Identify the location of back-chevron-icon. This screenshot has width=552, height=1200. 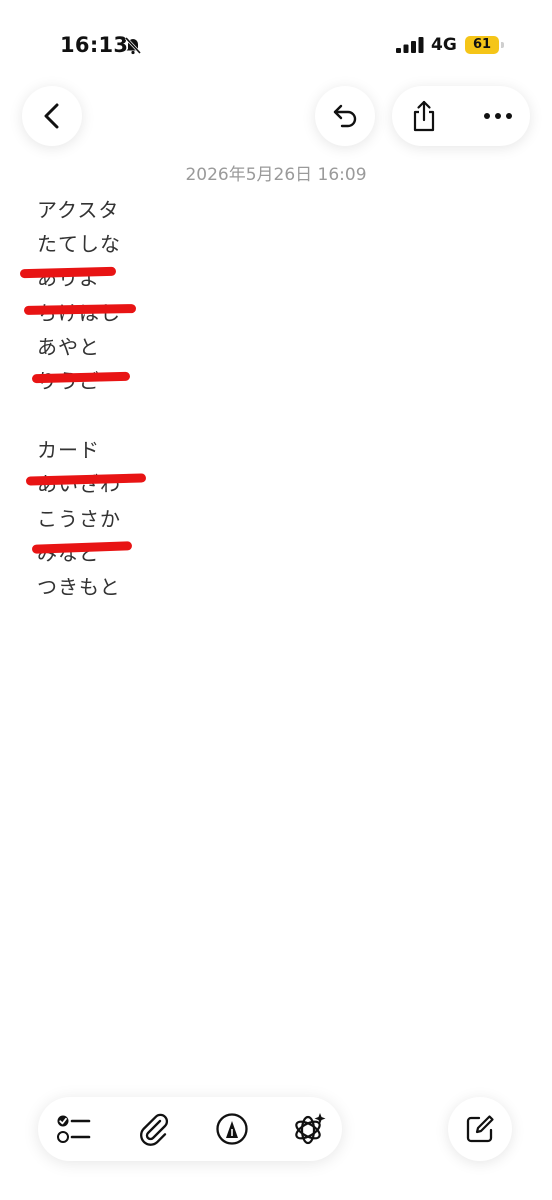
(51, 116).